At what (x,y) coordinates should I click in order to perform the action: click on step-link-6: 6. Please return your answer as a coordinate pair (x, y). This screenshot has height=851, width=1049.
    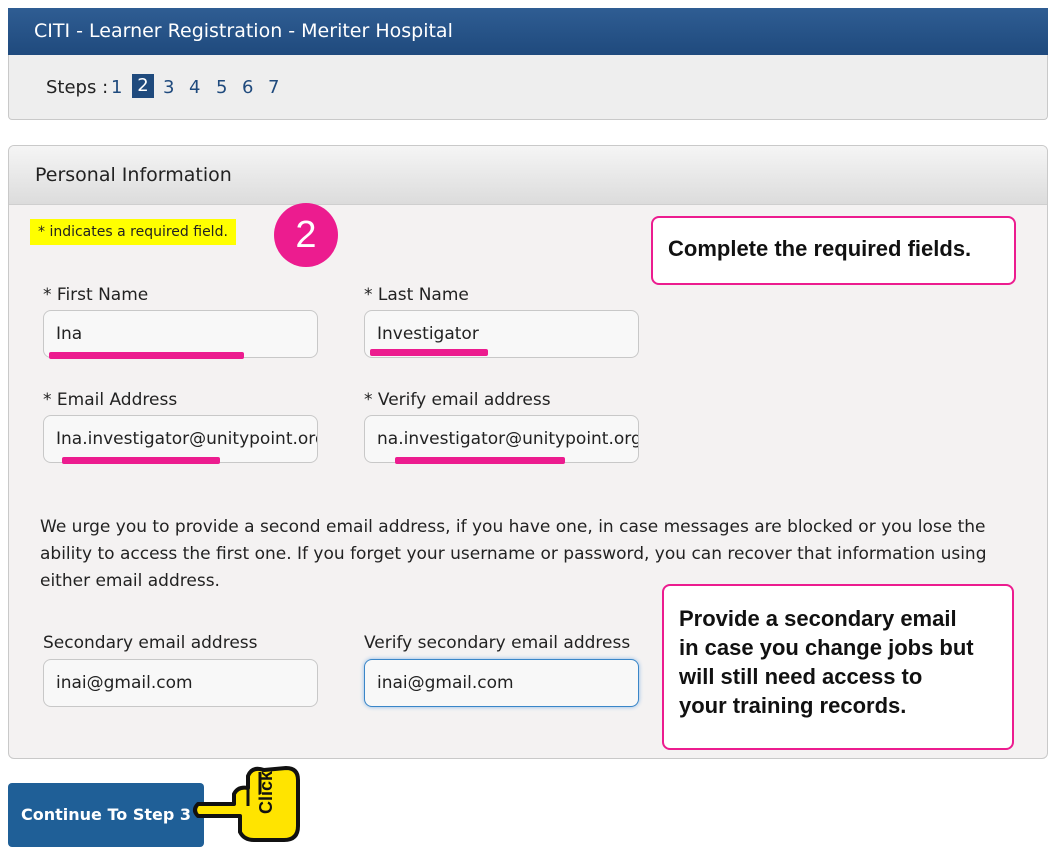
    Looking at the image, I should click on (247, 87).